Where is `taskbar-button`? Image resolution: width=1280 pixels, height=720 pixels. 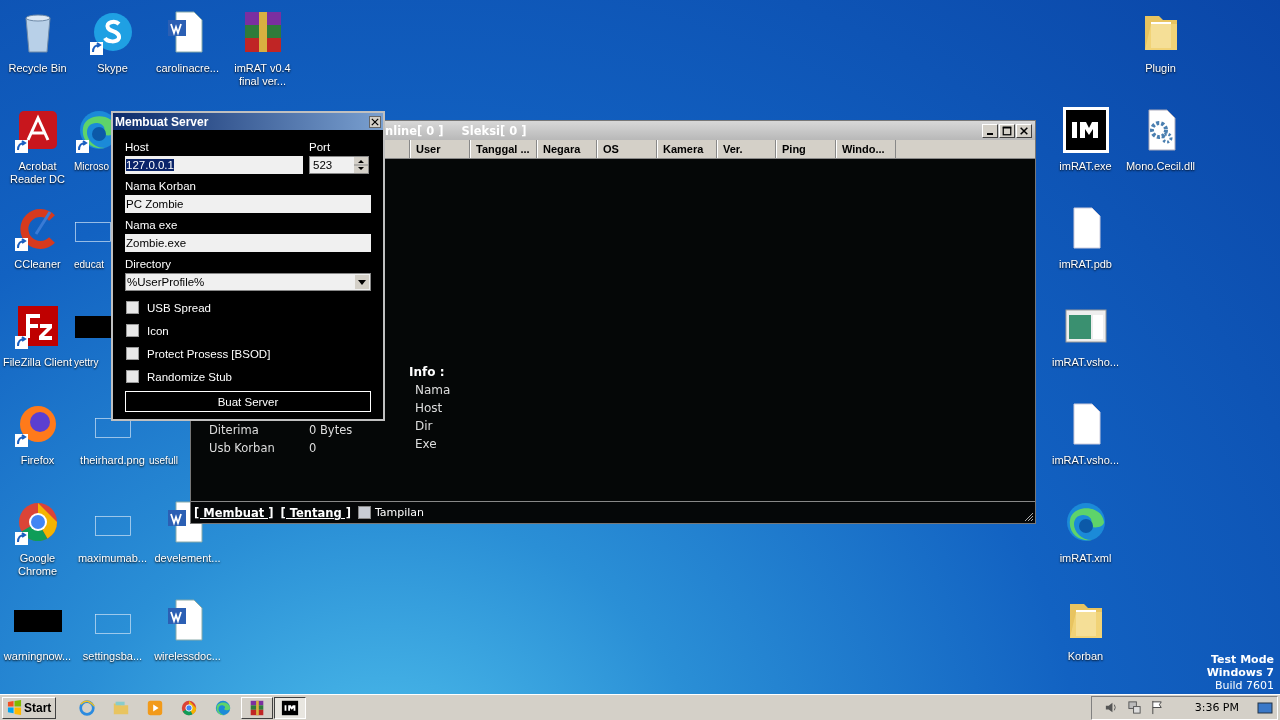 taskbar-button is located at coordinates (290, 707).